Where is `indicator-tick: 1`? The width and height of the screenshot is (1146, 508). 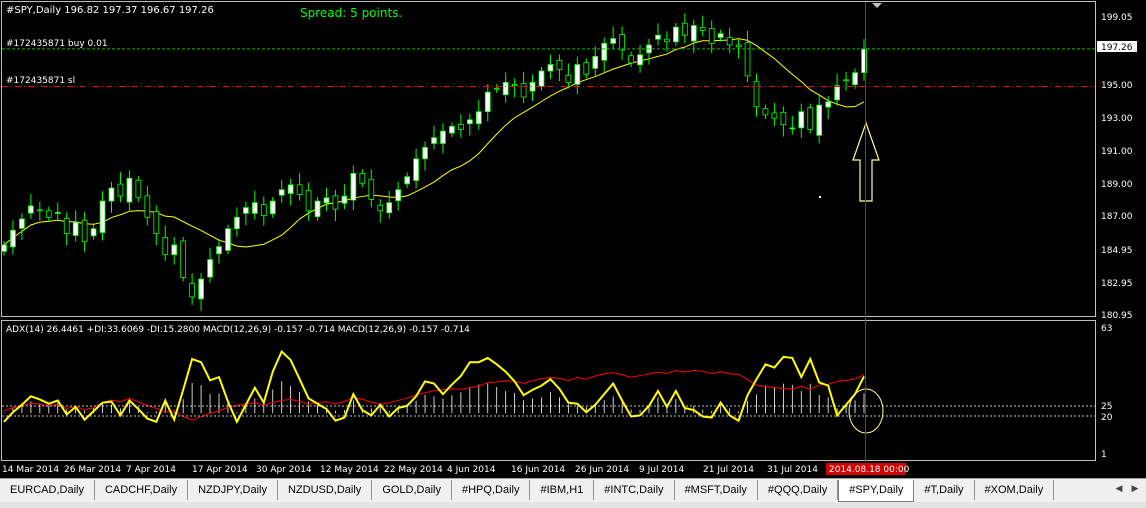 indicator-tick: 1 is located at coordinates (1104, 455).